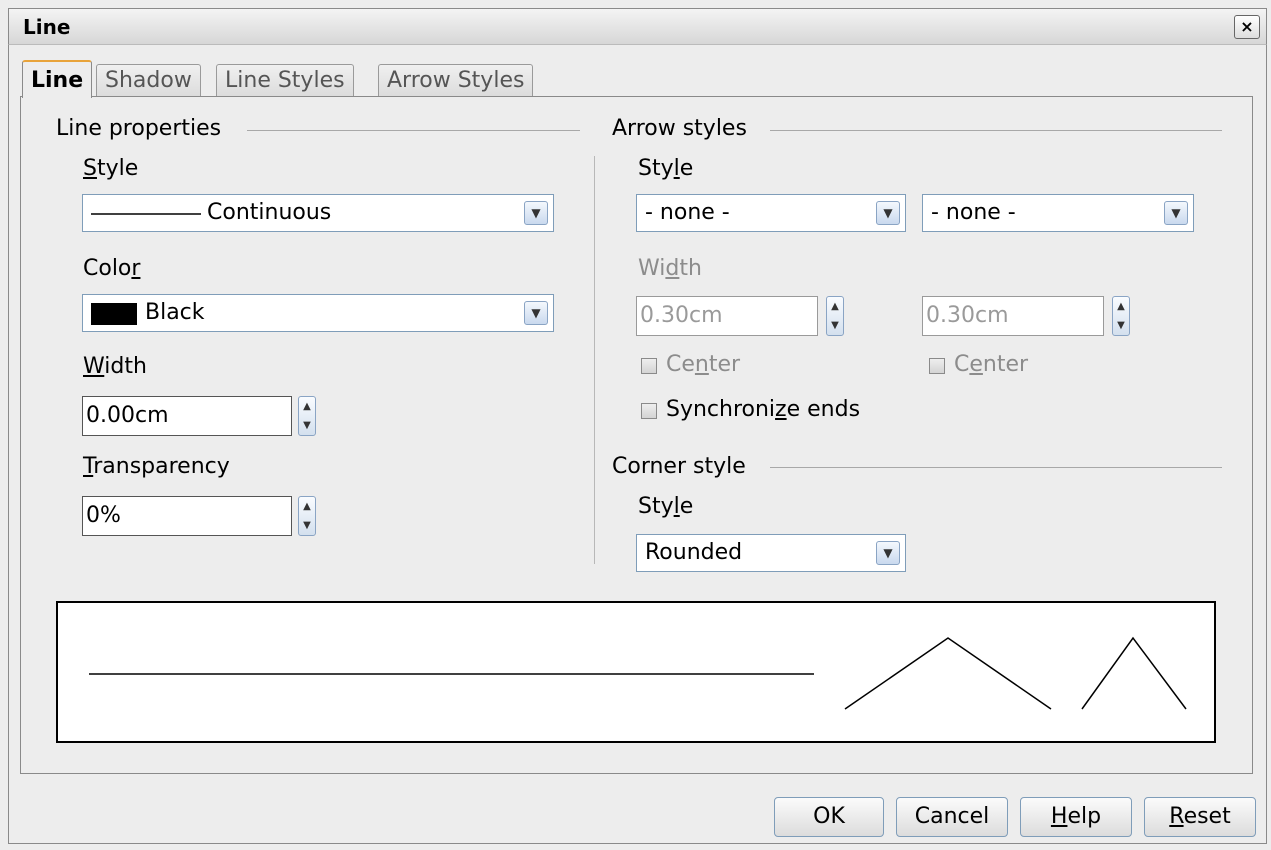 The height and width of the screenshot is (850, 1271). I want to click on line-style-label: Style, so click(111, 168).